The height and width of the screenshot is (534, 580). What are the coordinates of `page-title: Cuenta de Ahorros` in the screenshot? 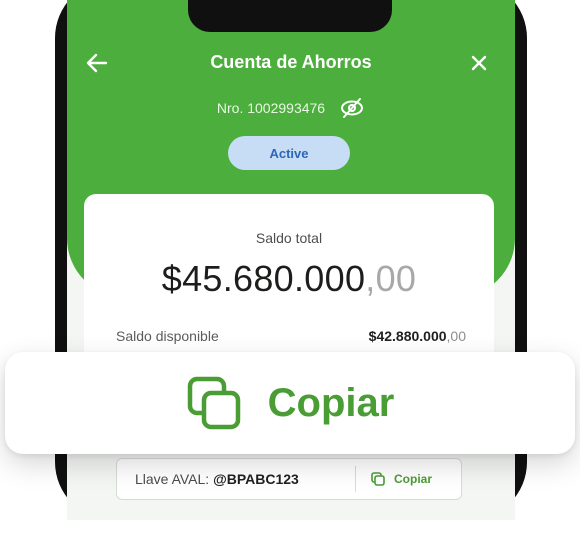 It's located at (291, 62).